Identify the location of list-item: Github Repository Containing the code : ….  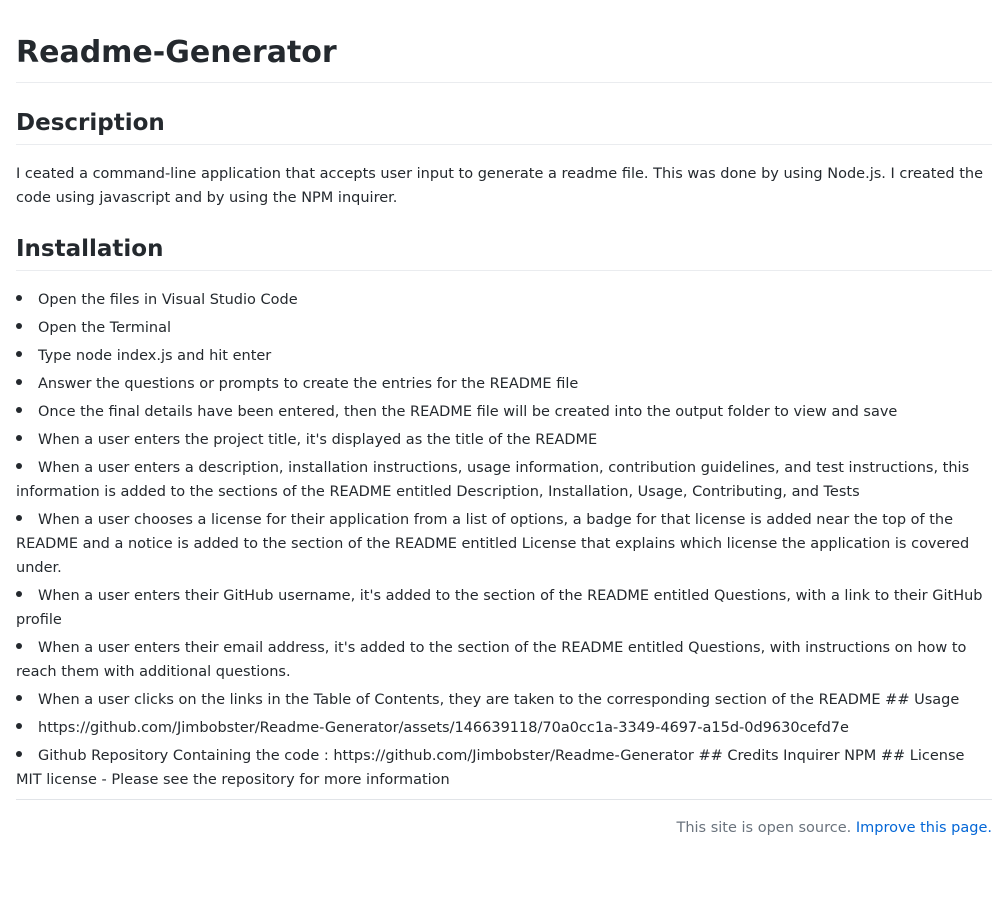
(504, 768).